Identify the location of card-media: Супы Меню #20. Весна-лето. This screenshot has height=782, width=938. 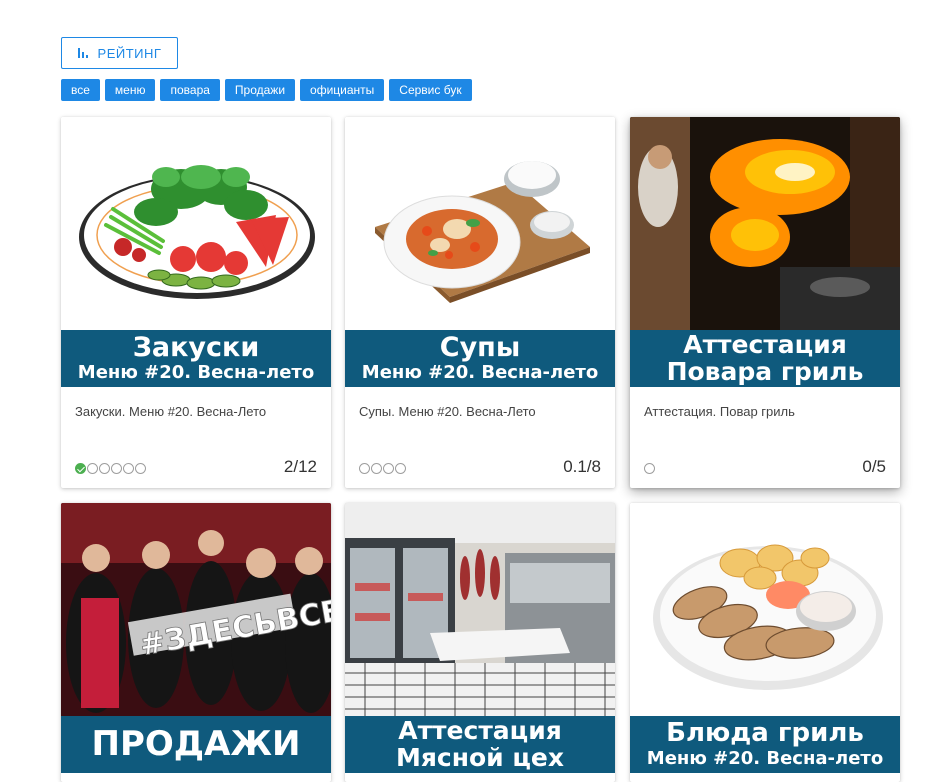
(480, 252).